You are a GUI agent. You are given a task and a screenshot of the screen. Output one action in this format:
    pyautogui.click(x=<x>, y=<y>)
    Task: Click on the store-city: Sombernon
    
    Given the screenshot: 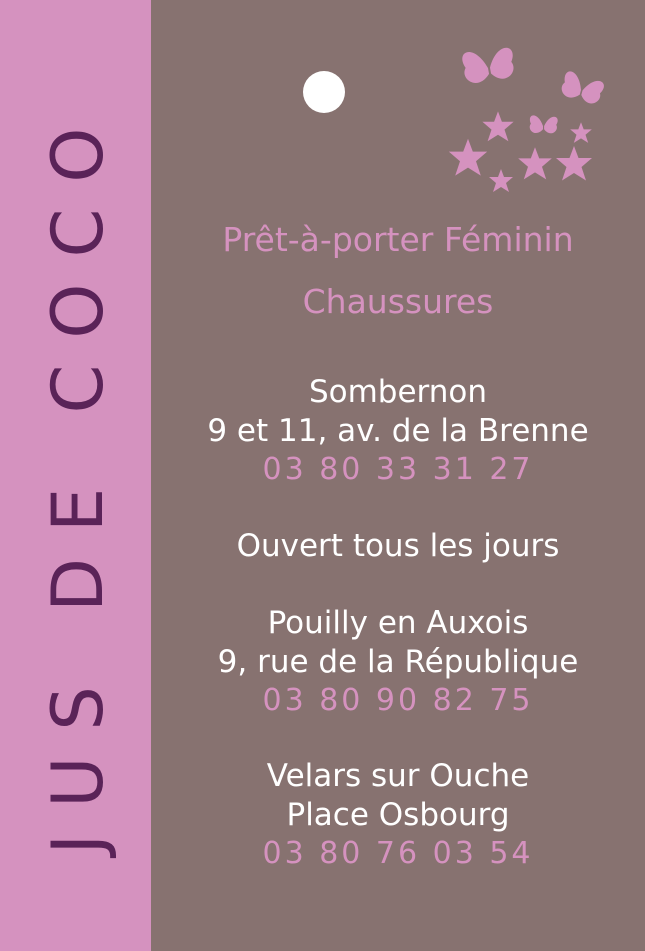 What is the action you would take?
    pyautogui.click(x=398, y=392)
    